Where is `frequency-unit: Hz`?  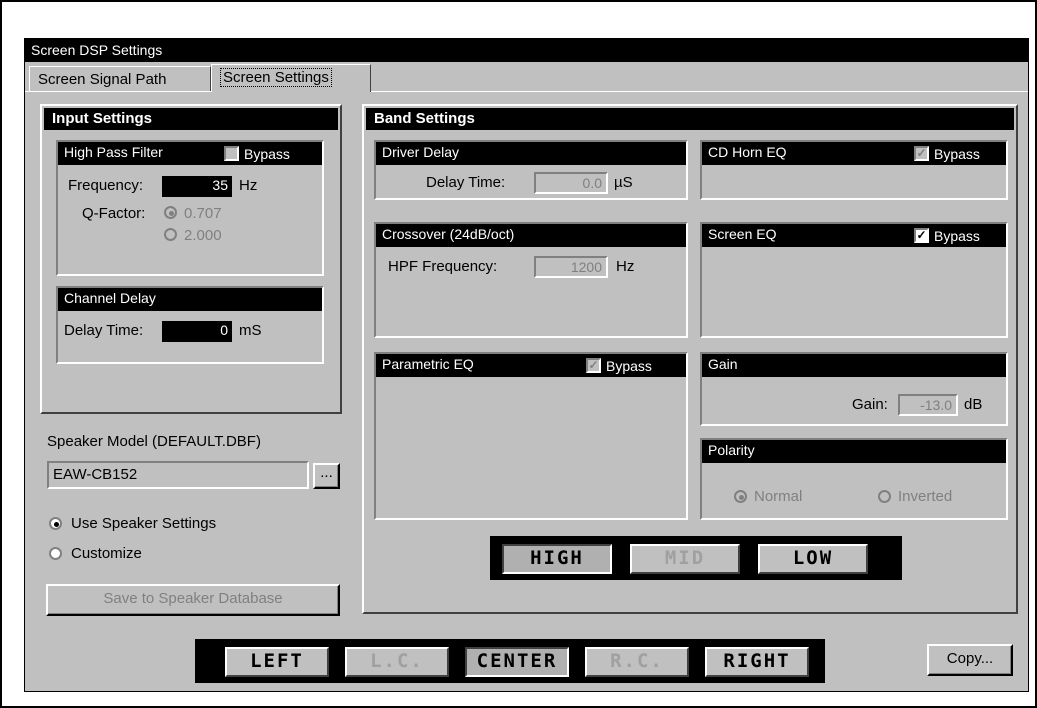
frequency-unit: Hz is located at coordinates (248, 185).